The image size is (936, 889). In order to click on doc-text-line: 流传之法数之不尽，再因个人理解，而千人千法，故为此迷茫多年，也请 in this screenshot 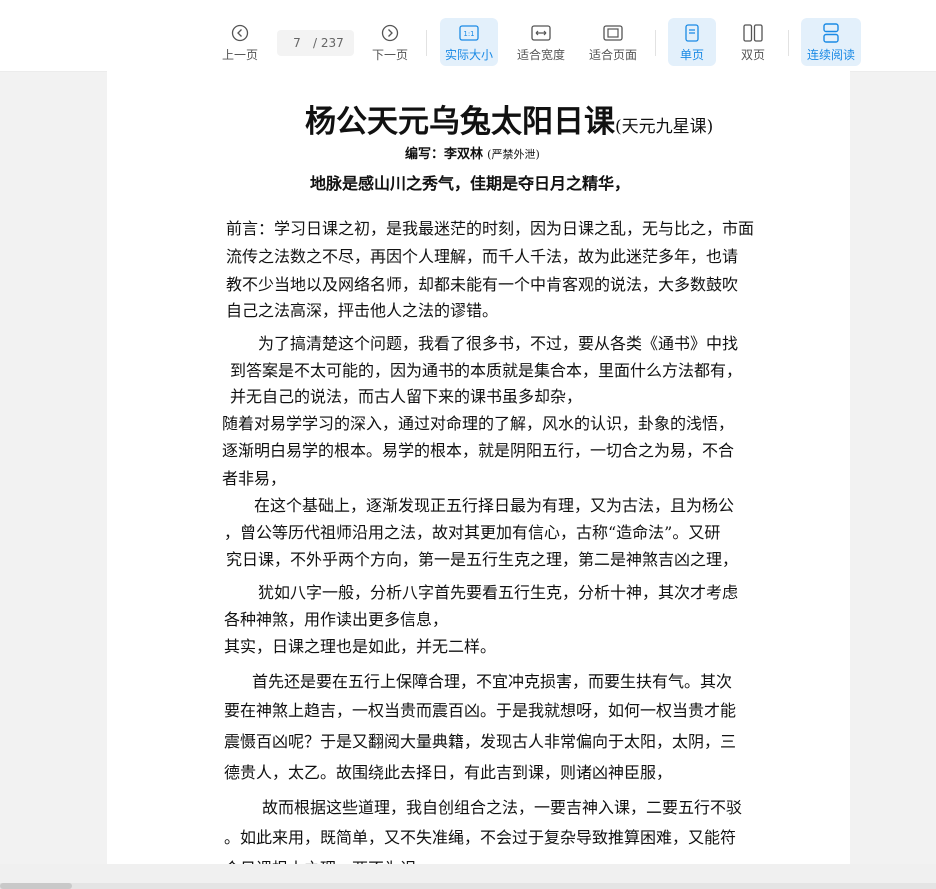, I will do `click(482, 256)`.